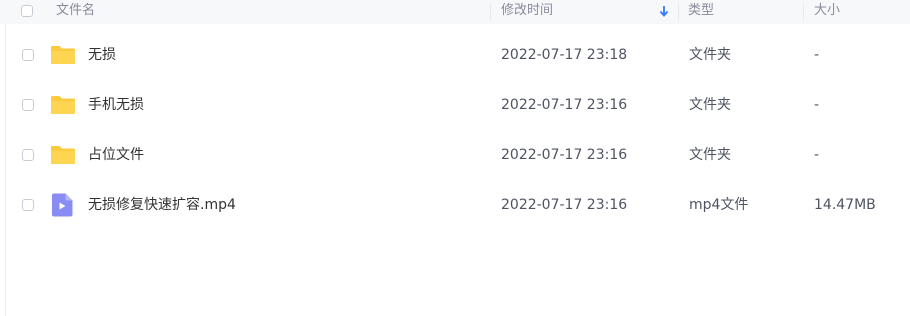 The image size is (910, 316). I want to click on file-modified-time: 2022-07-17 23:18, so click(564, 55).